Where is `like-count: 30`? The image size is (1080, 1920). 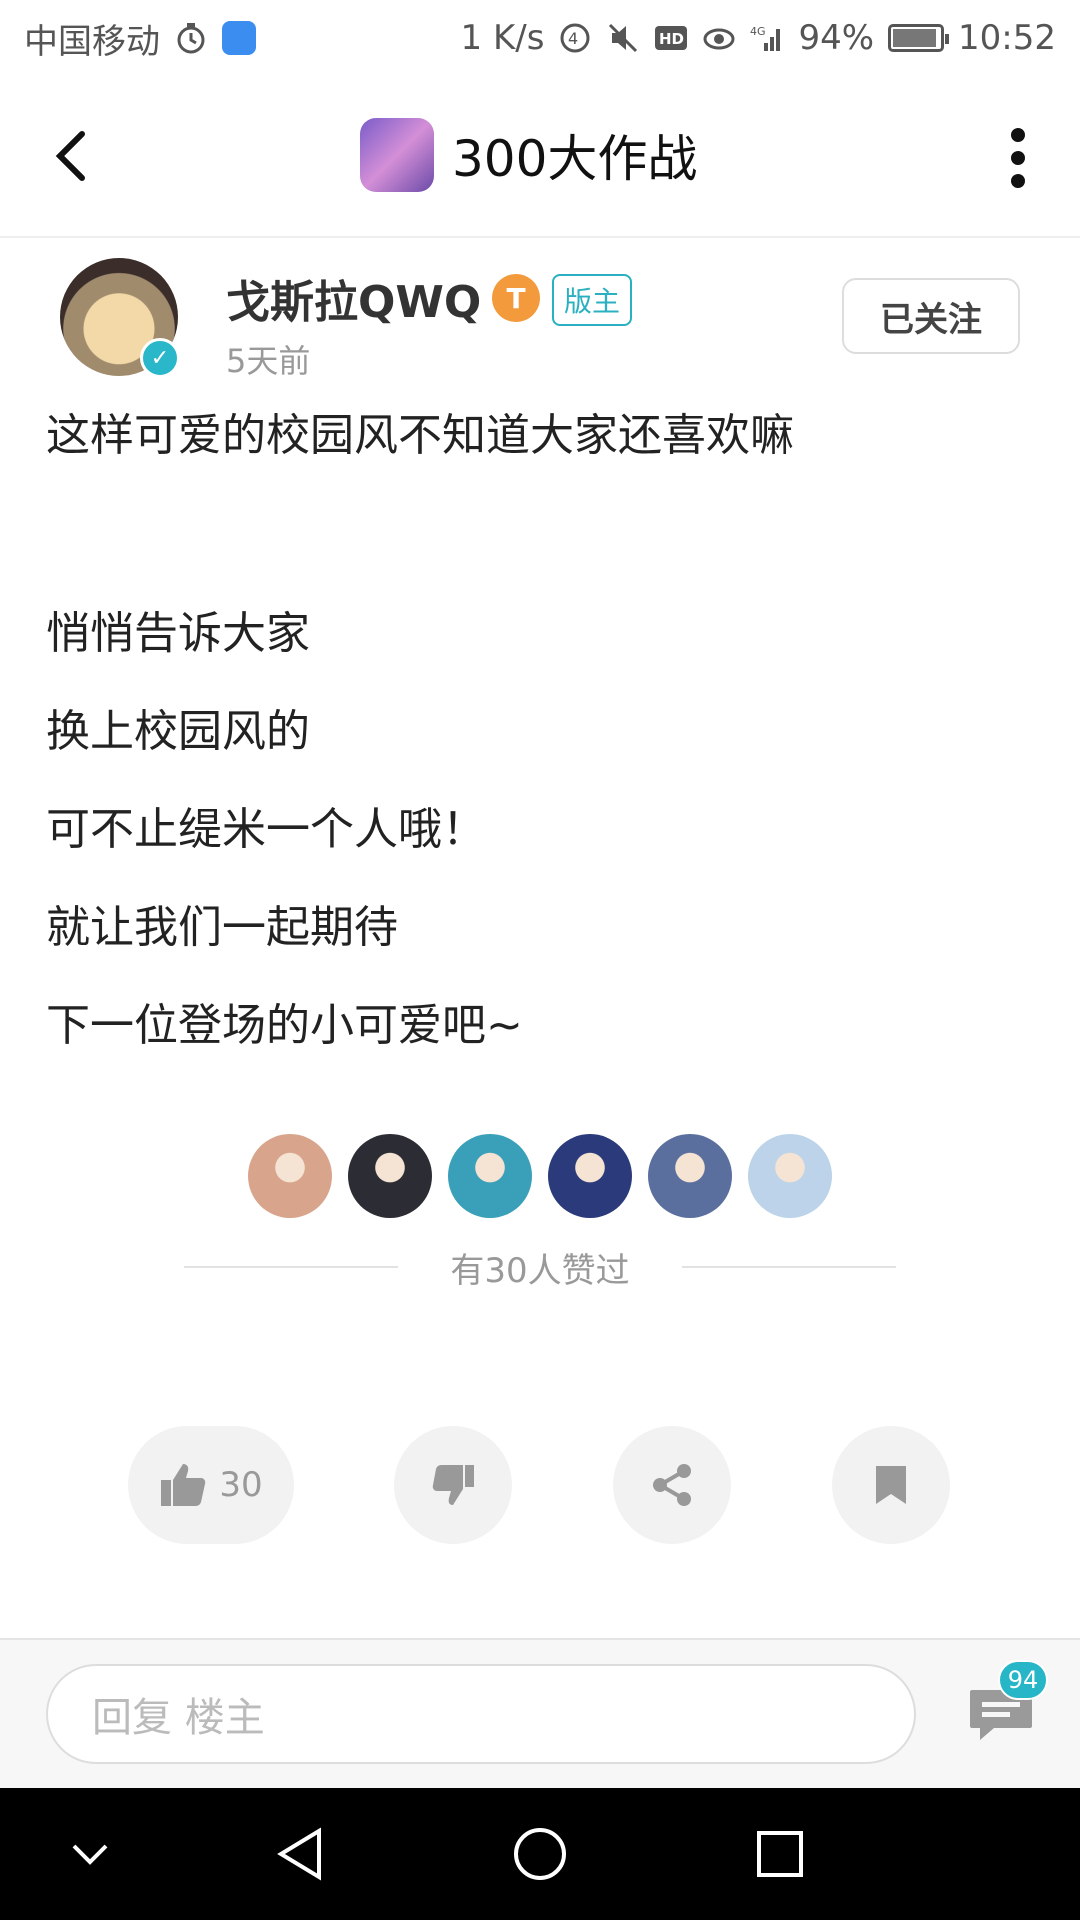
like-count: 30 is located at coordinates (241, 1485).